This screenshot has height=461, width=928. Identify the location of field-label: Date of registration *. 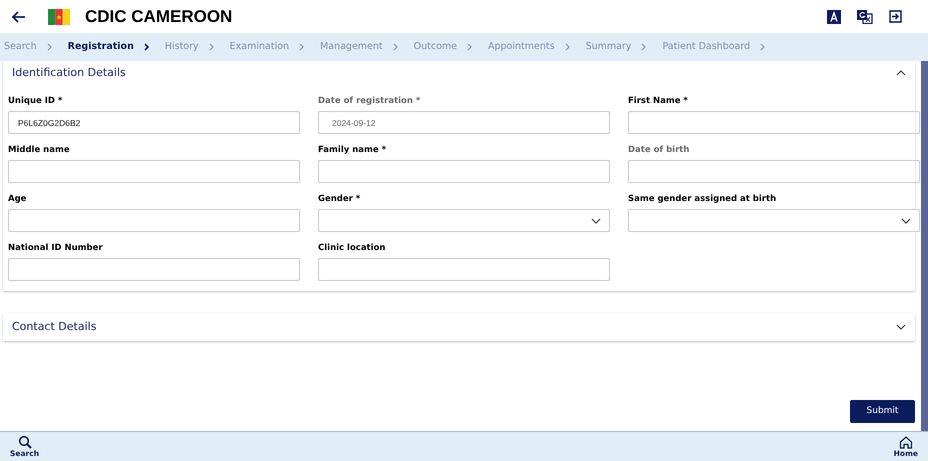
(370, 101).